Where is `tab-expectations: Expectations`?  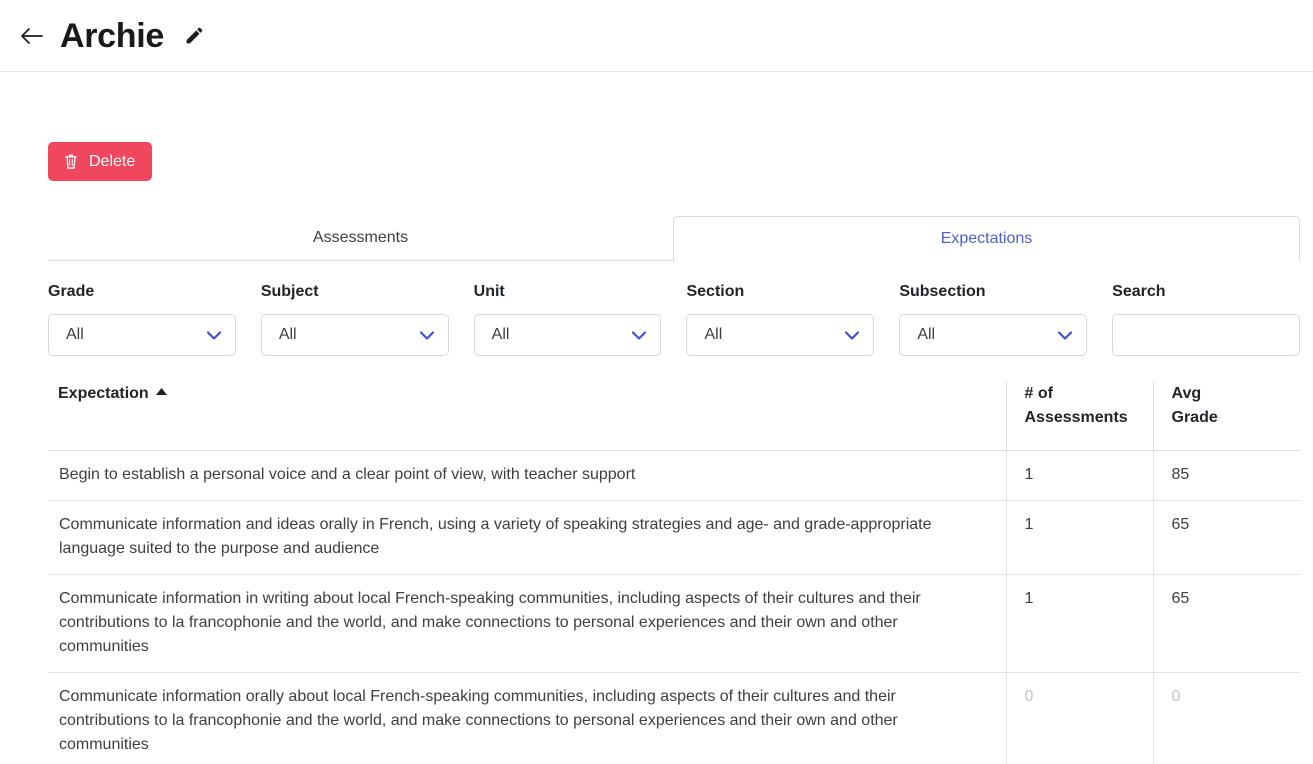 tab-expectations: Expectations is located at coordinates (986, 239).